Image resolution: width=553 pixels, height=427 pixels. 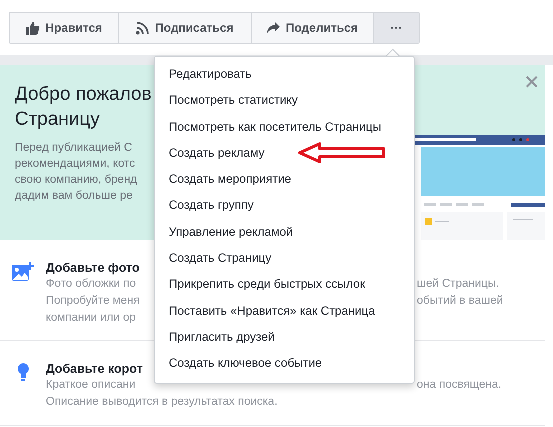 What do you see at coordinates (76, 180) in the screenshot?
I see `welcome-text: свою компанию, бренд` at bounding box center [76, 180].